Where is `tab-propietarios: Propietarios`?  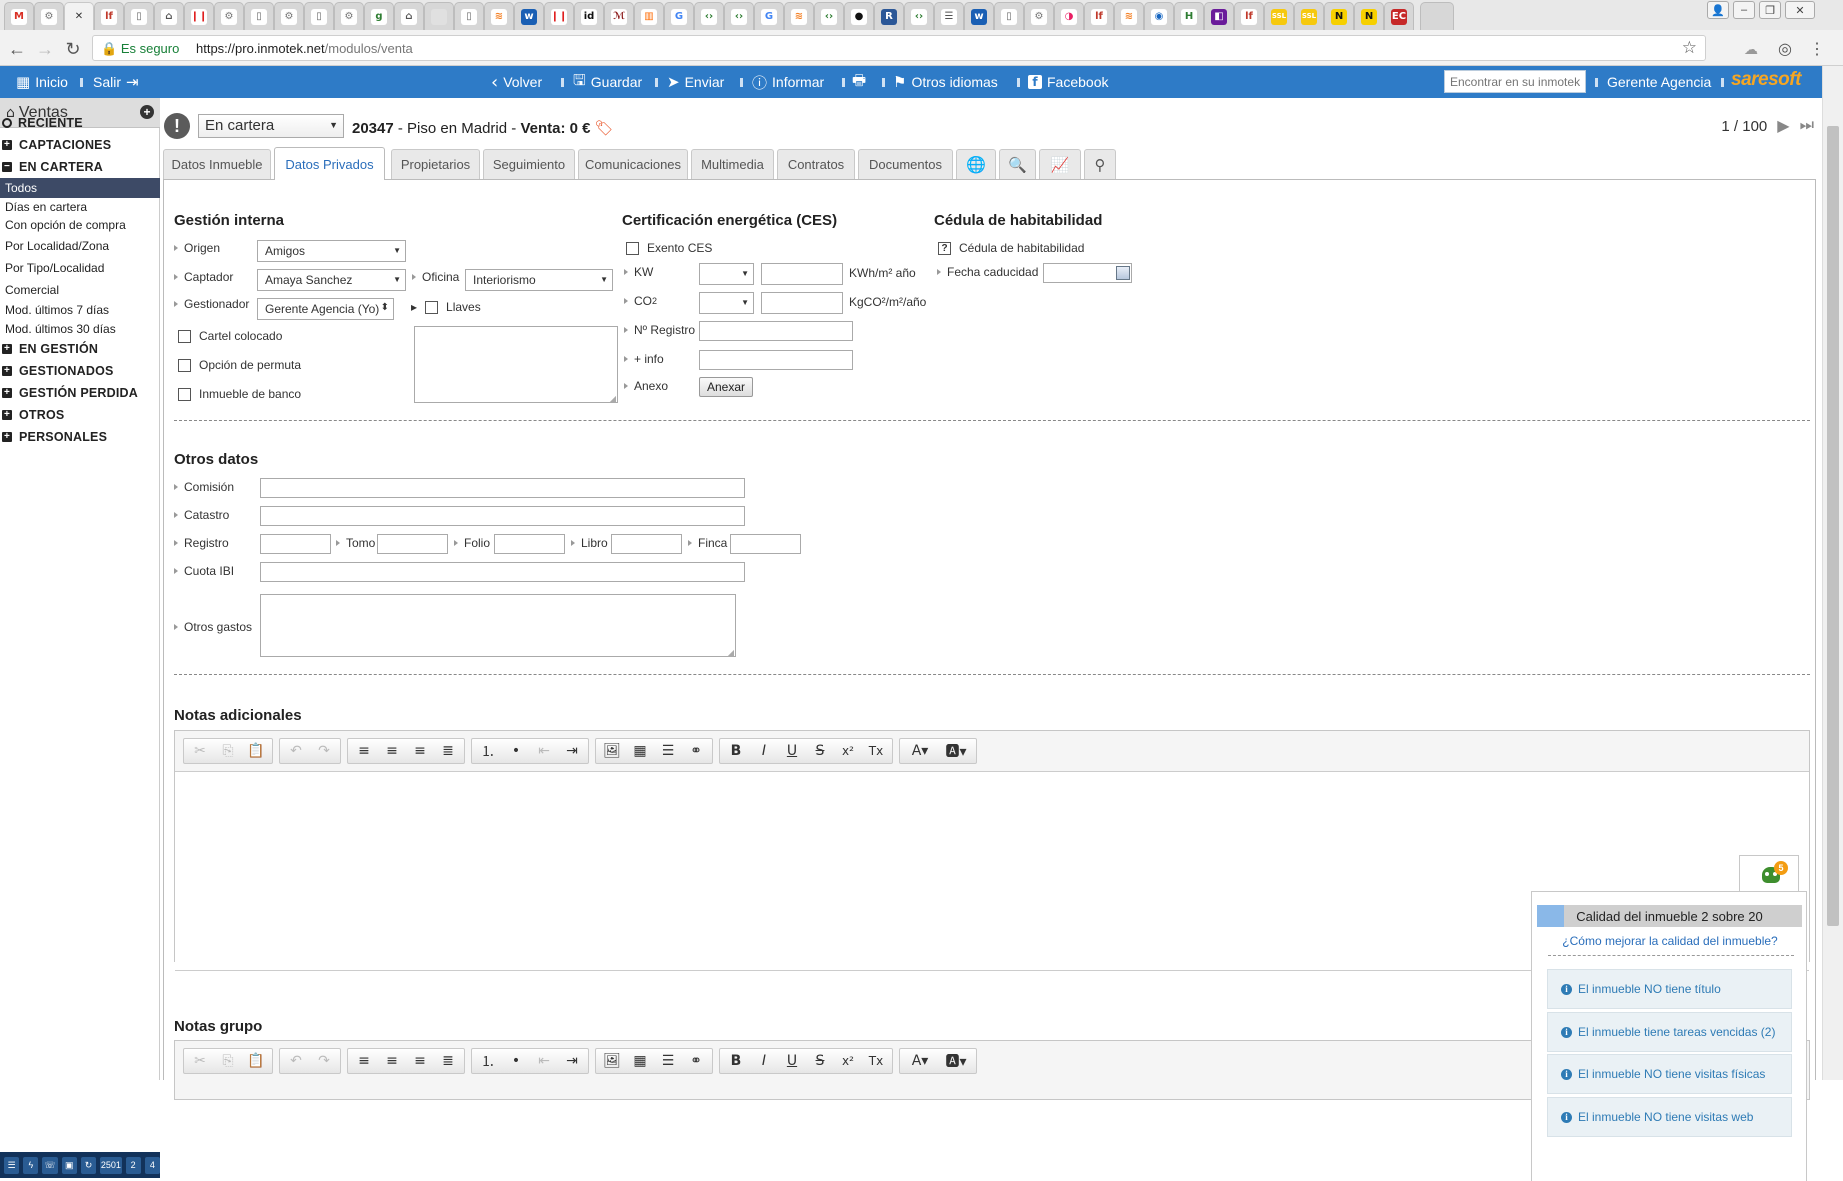 tab-propietarios: Propietarios is located at coordinates (435, 164).